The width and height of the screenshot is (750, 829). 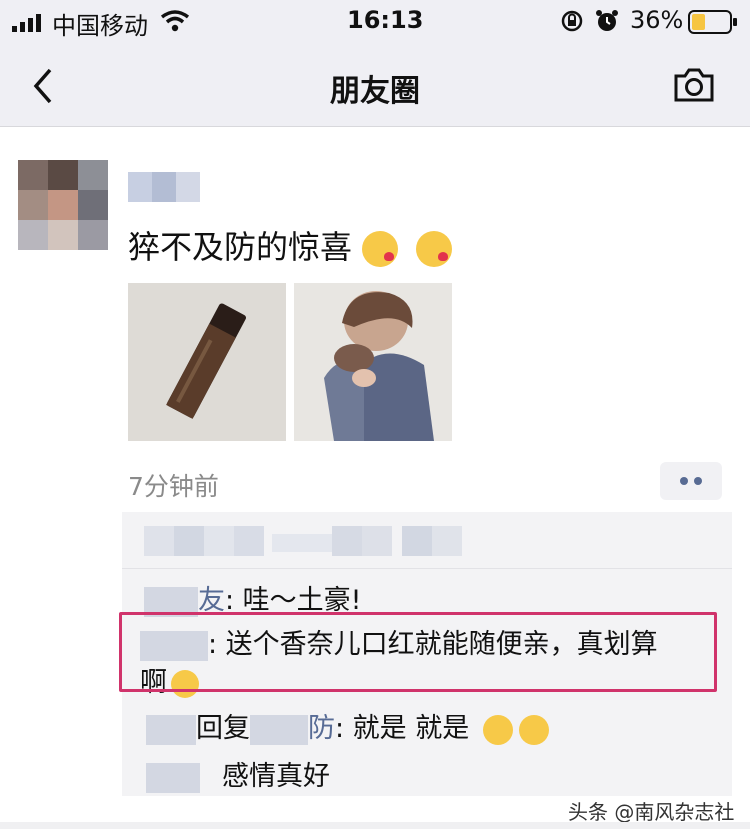 I want to click on username-blurred, so click(x=164, y=187).